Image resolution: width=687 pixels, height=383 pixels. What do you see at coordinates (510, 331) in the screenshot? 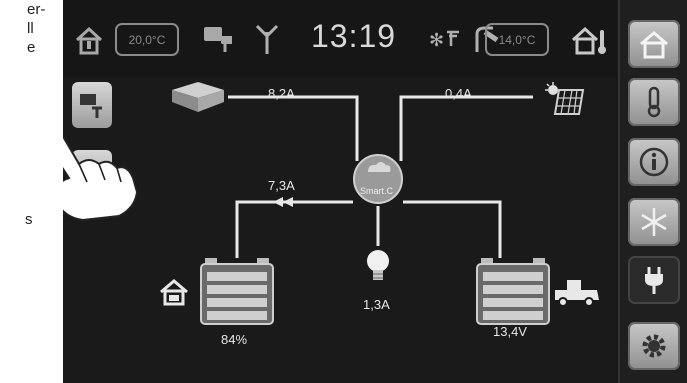
I see `vehicle-battery-voltage: 13,4V` at bounding box center [510, 331].